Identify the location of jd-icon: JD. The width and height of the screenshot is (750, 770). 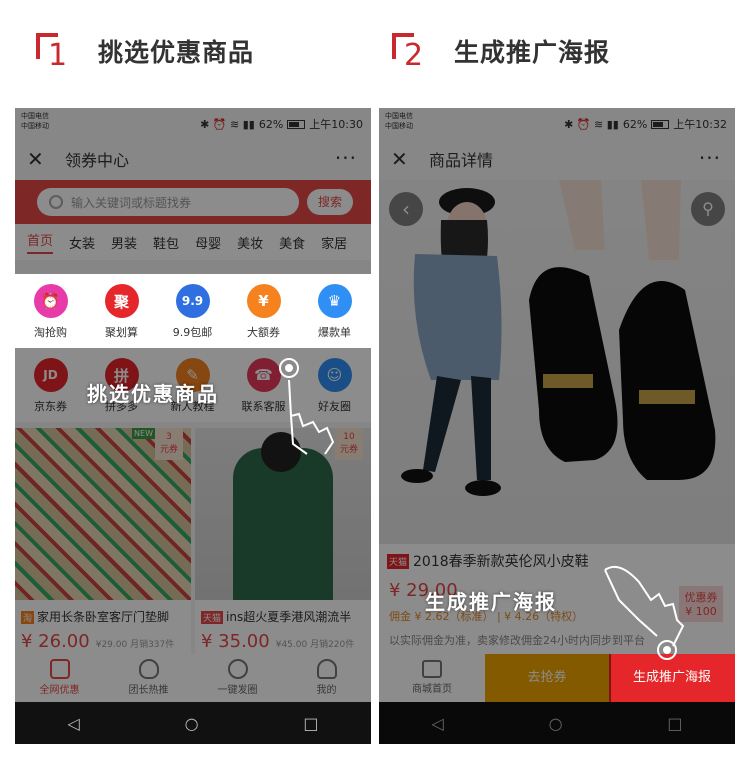
(50, 375).